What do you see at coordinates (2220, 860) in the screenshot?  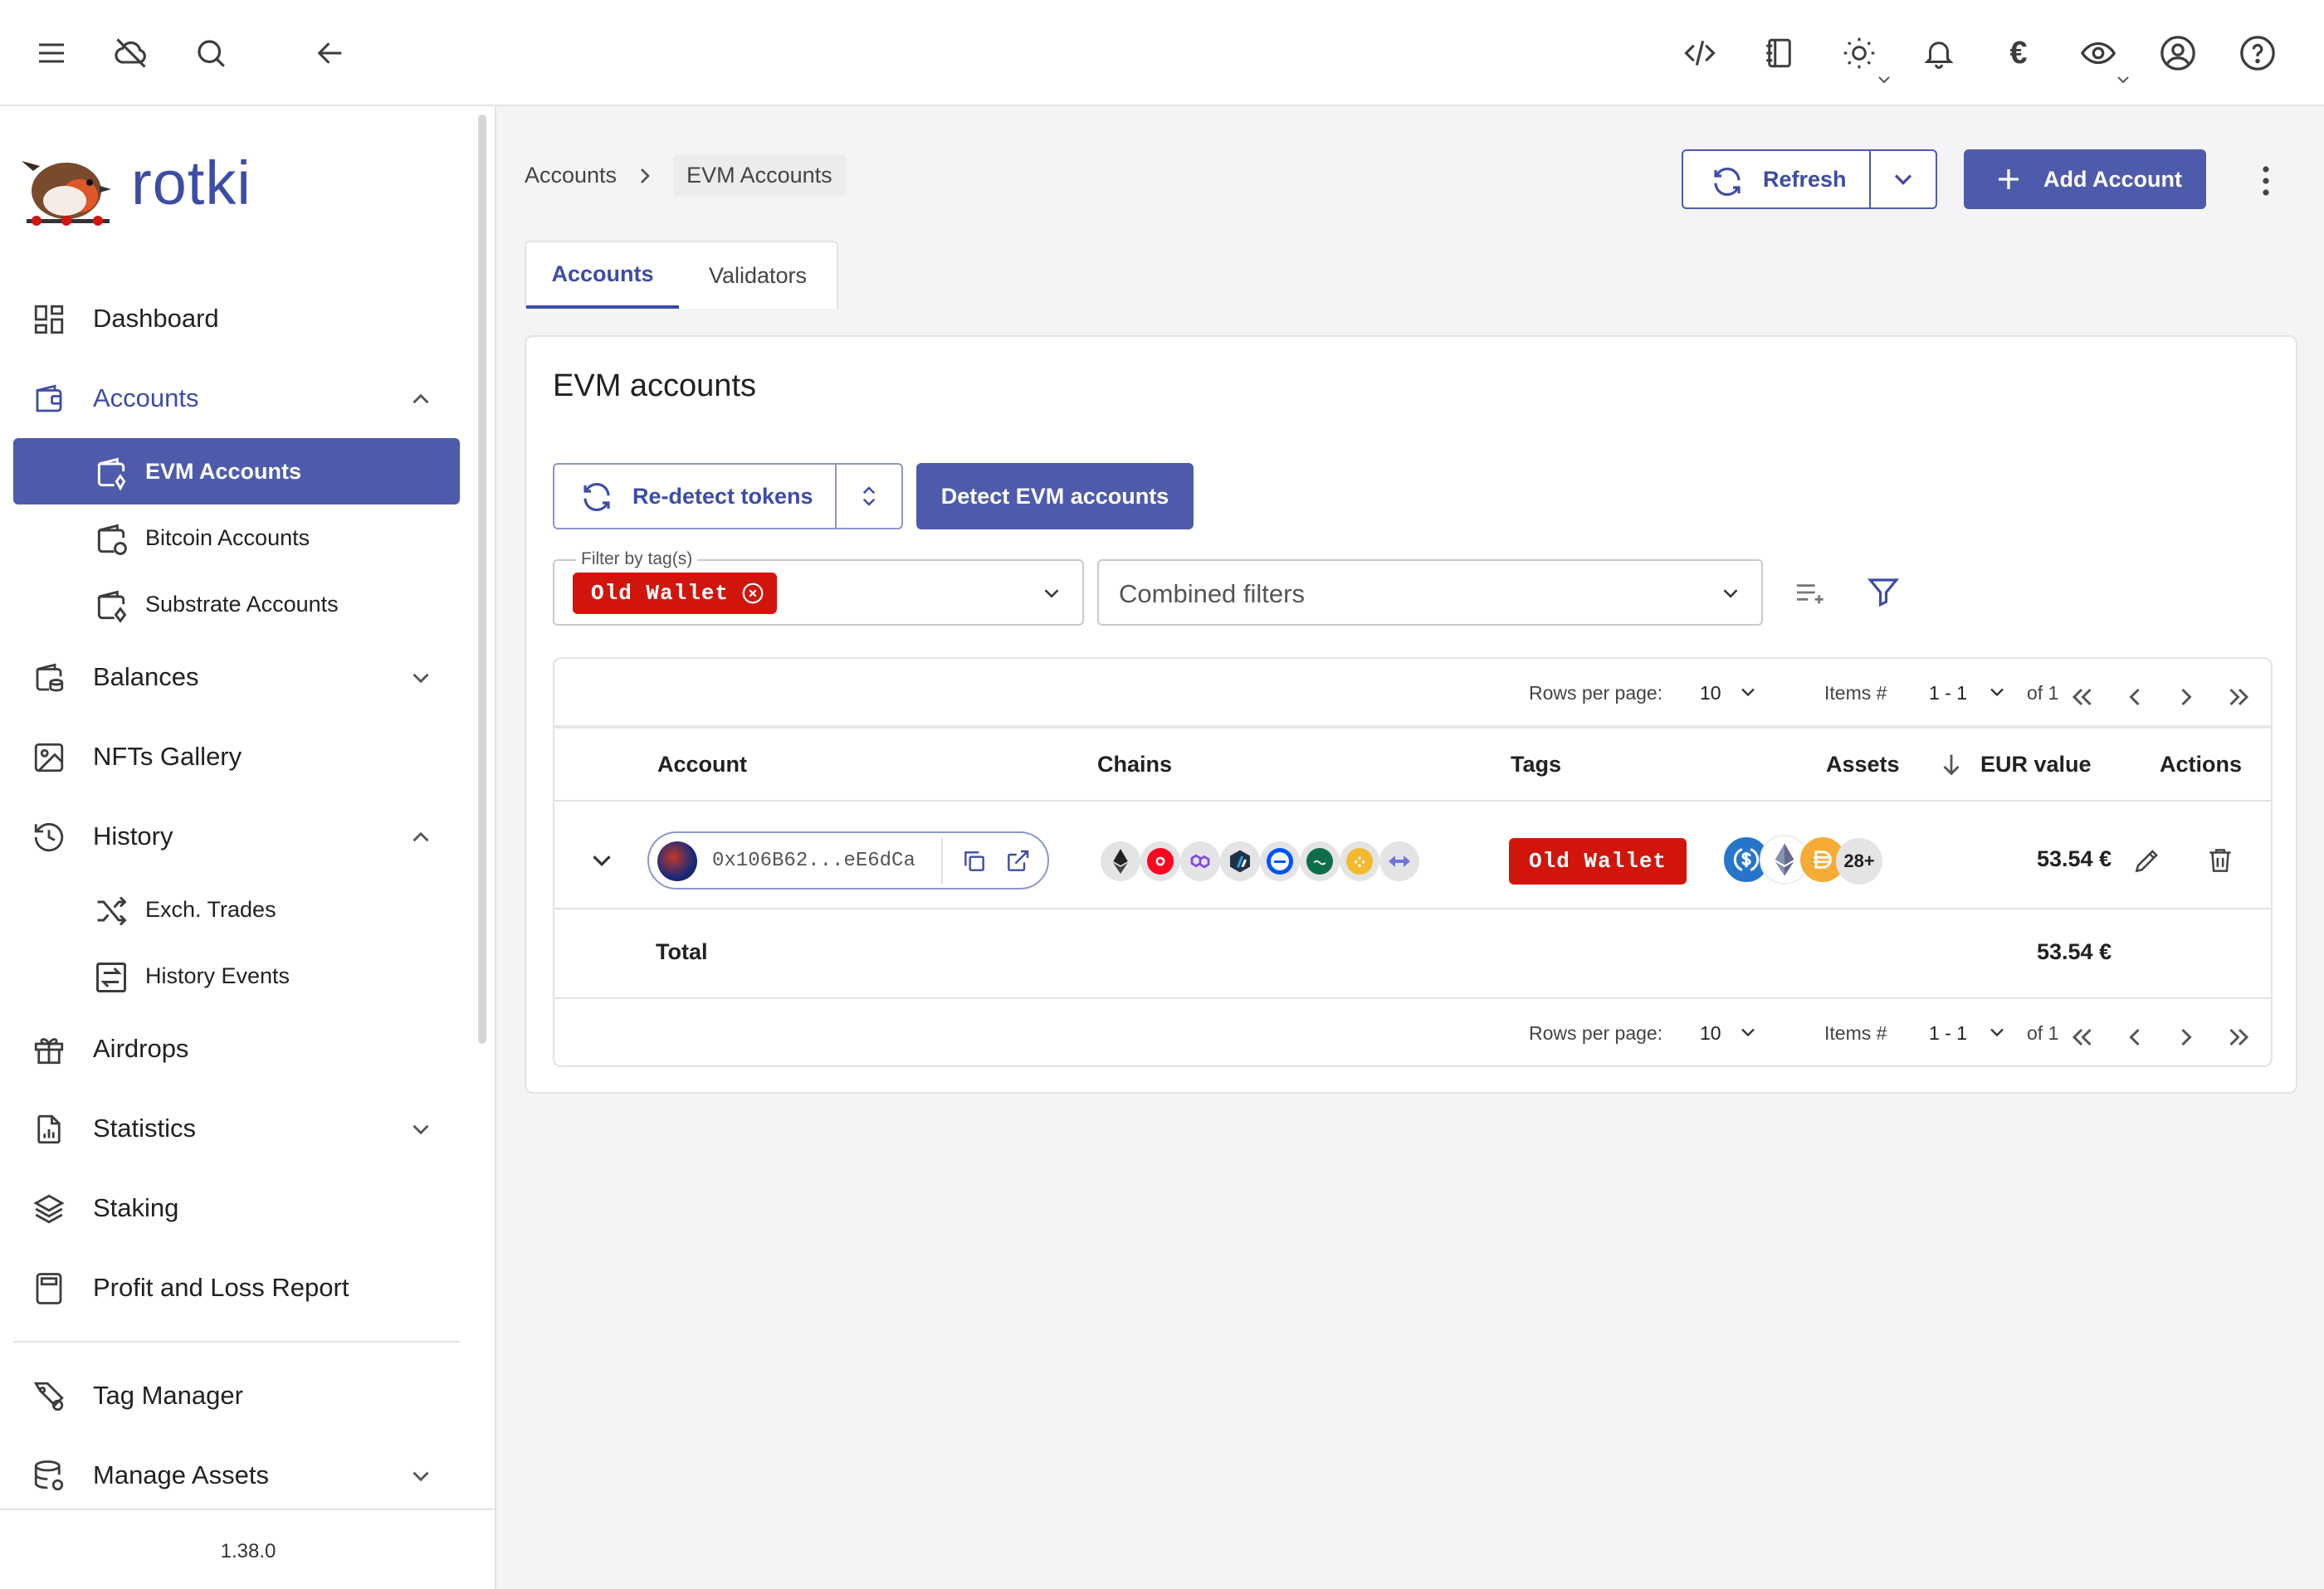 I see `delete-trash-icon` at bounding box center [2220, 860].